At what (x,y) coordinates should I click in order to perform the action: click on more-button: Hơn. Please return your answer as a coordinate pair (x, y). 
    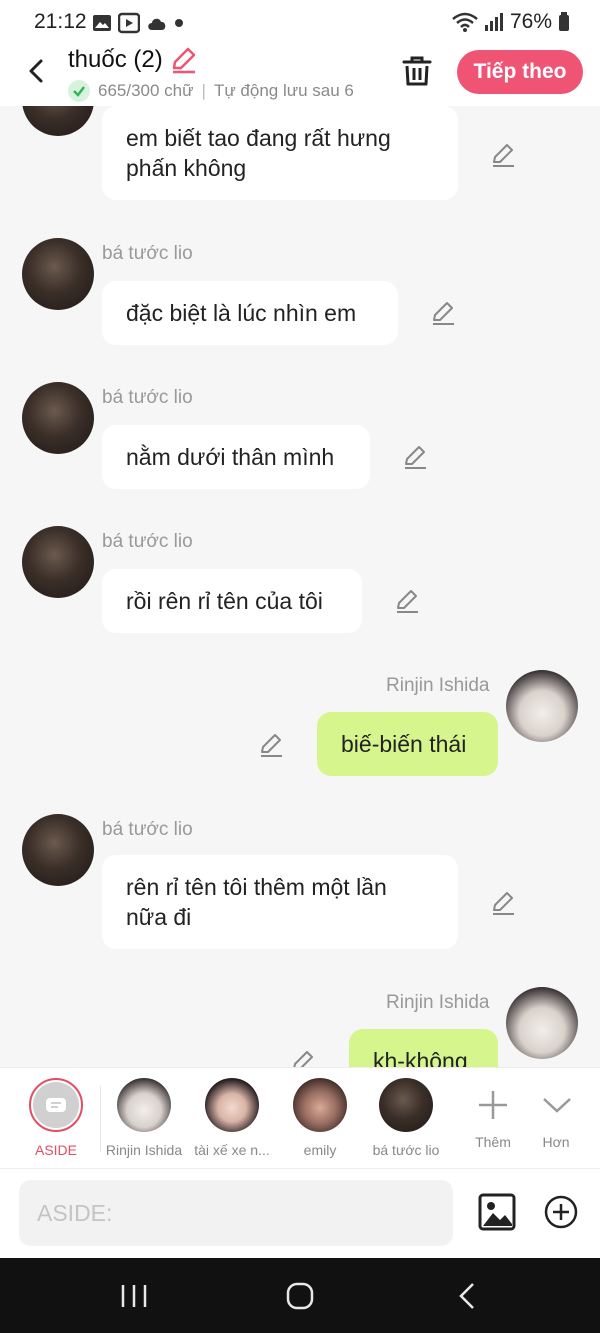
    Looking at the image, I should click on (556, 1118).